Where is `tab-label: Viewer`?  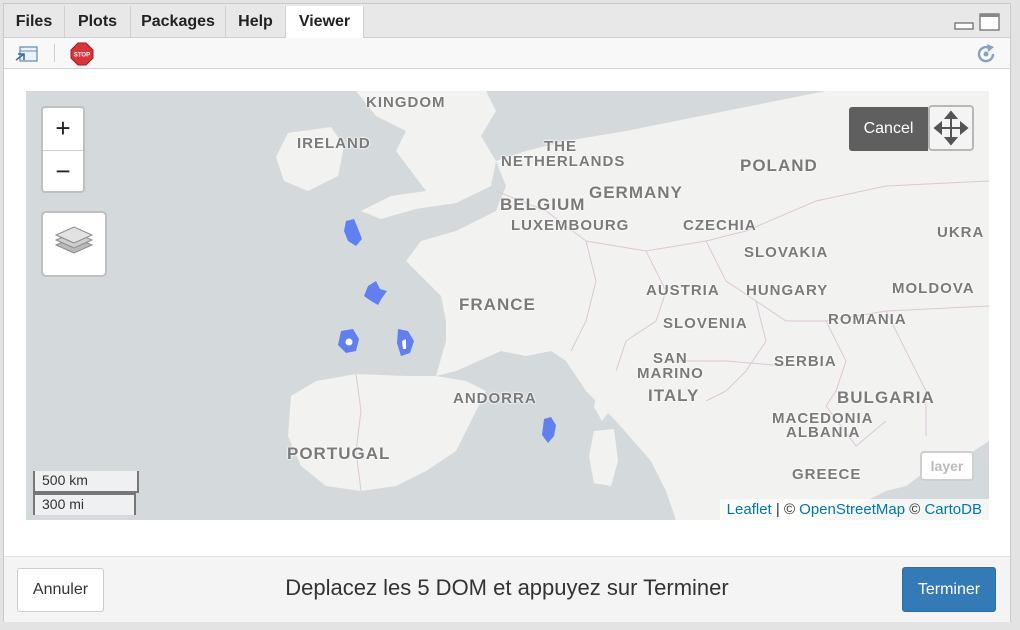 tab-label: Viewer is located at coordinates (324, 21).